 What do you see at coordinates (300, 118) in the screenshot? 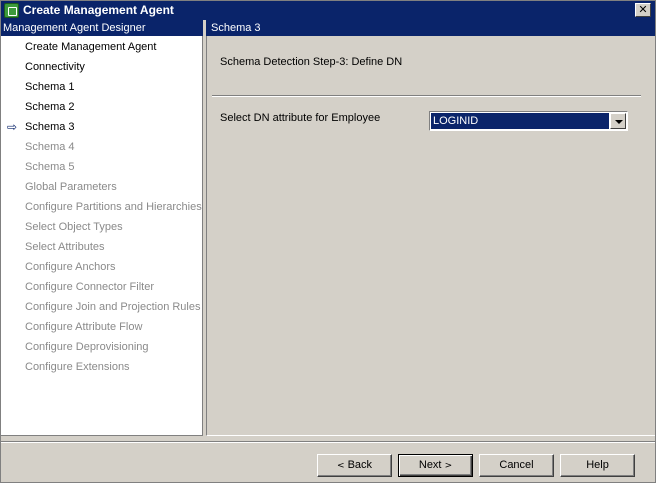
I see `dn-attribute-label: Select DN attribute for Employee` at bounding box center [300, 118].